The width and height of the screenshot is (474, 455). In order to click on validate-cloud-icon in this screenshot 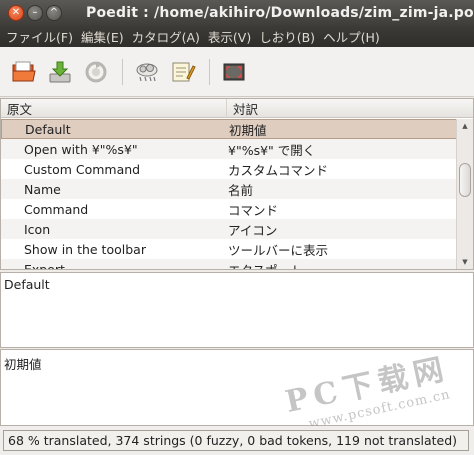, I will do `click(147, 72)`.